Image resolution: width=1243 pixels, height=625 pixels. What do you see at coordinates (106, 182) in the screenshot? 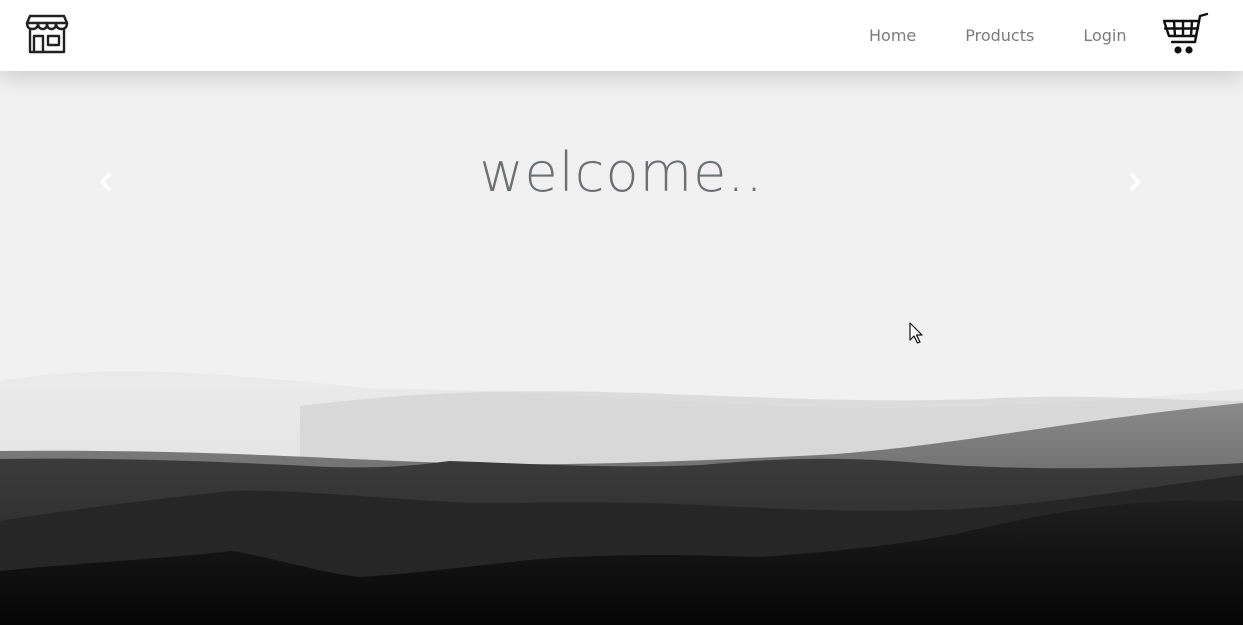
I see `chevron-left-icon` at bounding box center [106, 182].